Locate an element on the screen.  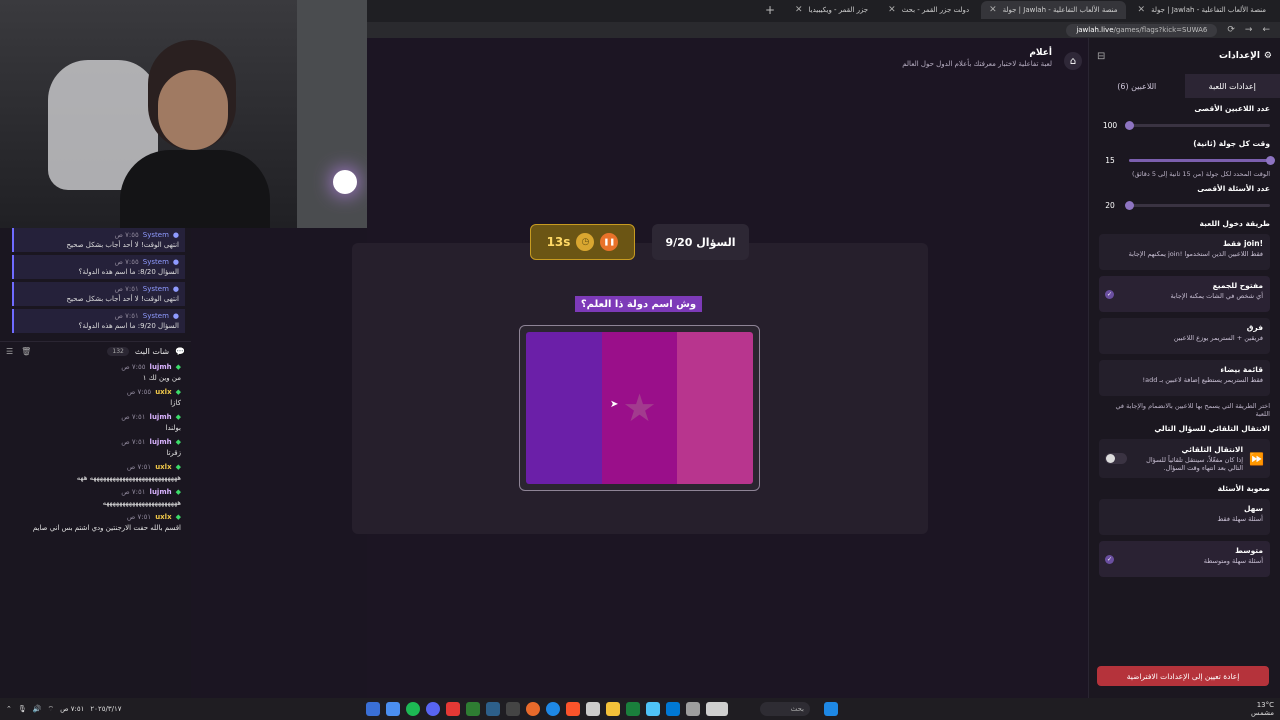
brave-icon is located at coordinates (573, 709).